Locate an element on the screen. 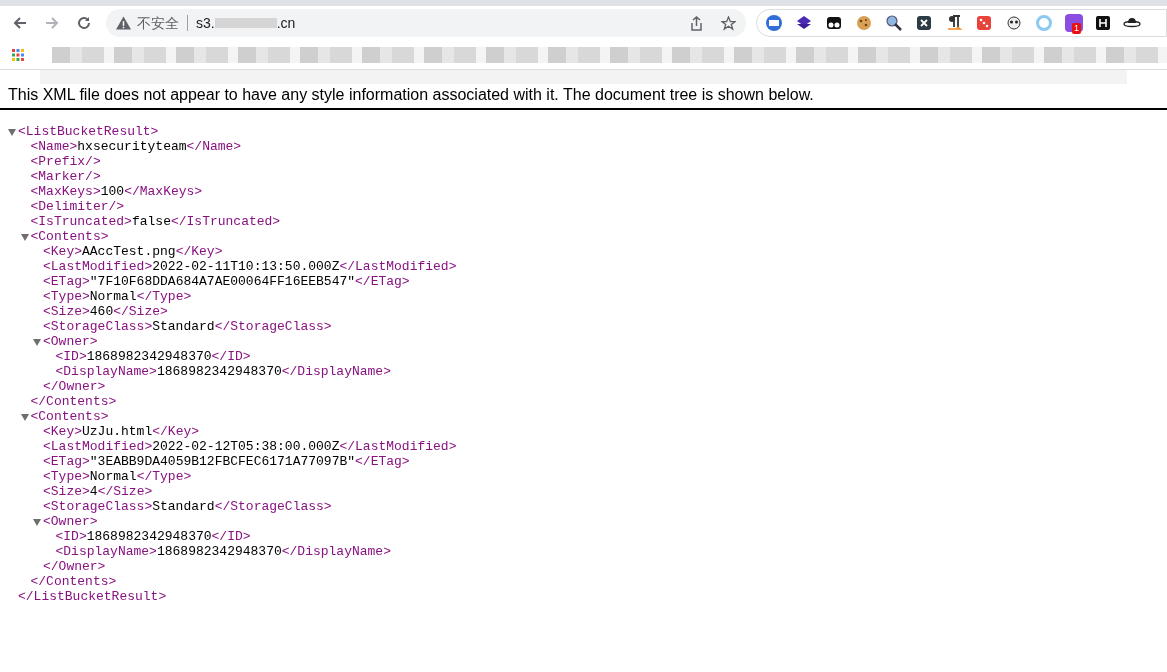  xml-line: <Prefix/> is located at coordinates (65, 161).